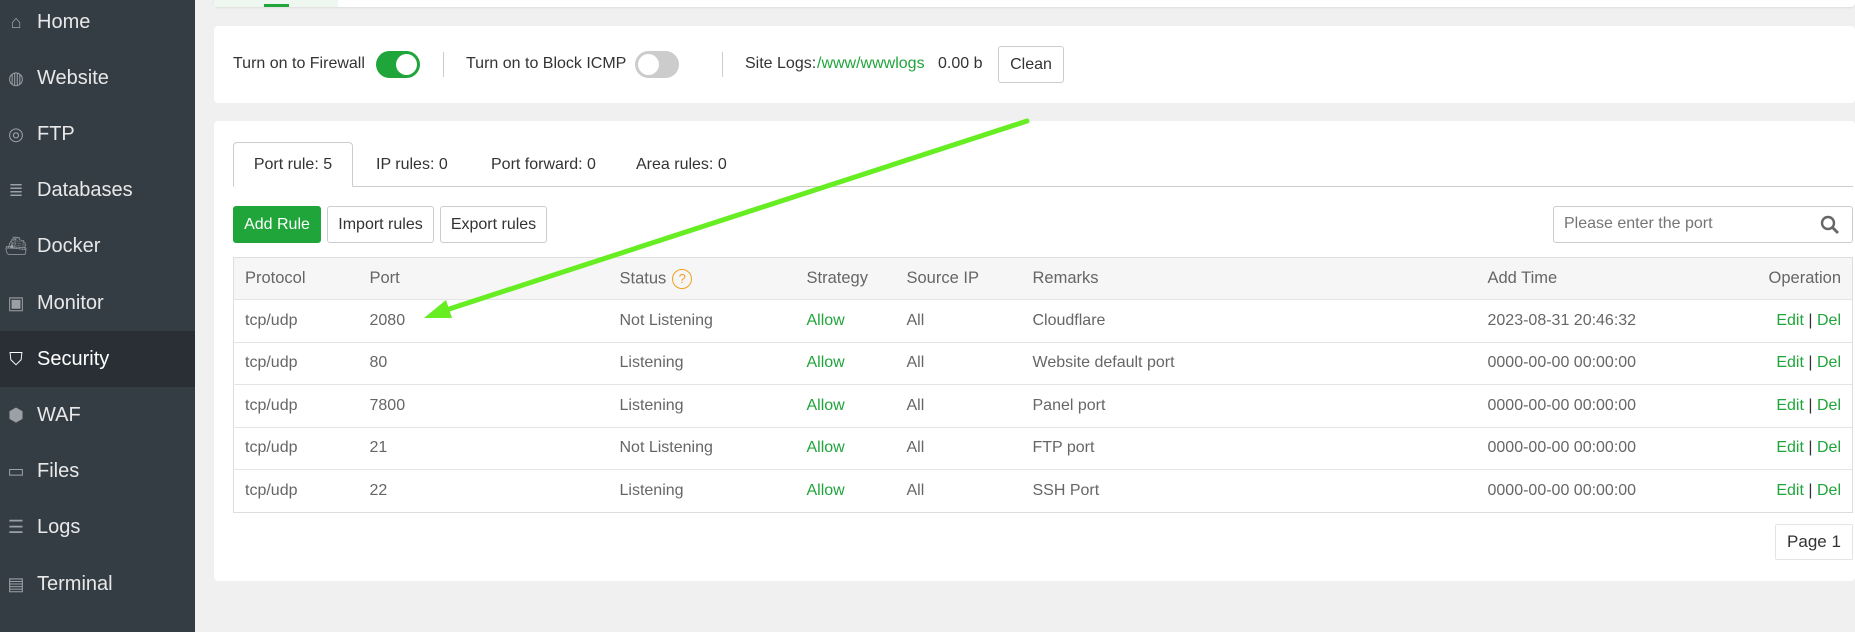  I want to click on sidebar-item-logs: ☰ Logs, so click(97, 528).